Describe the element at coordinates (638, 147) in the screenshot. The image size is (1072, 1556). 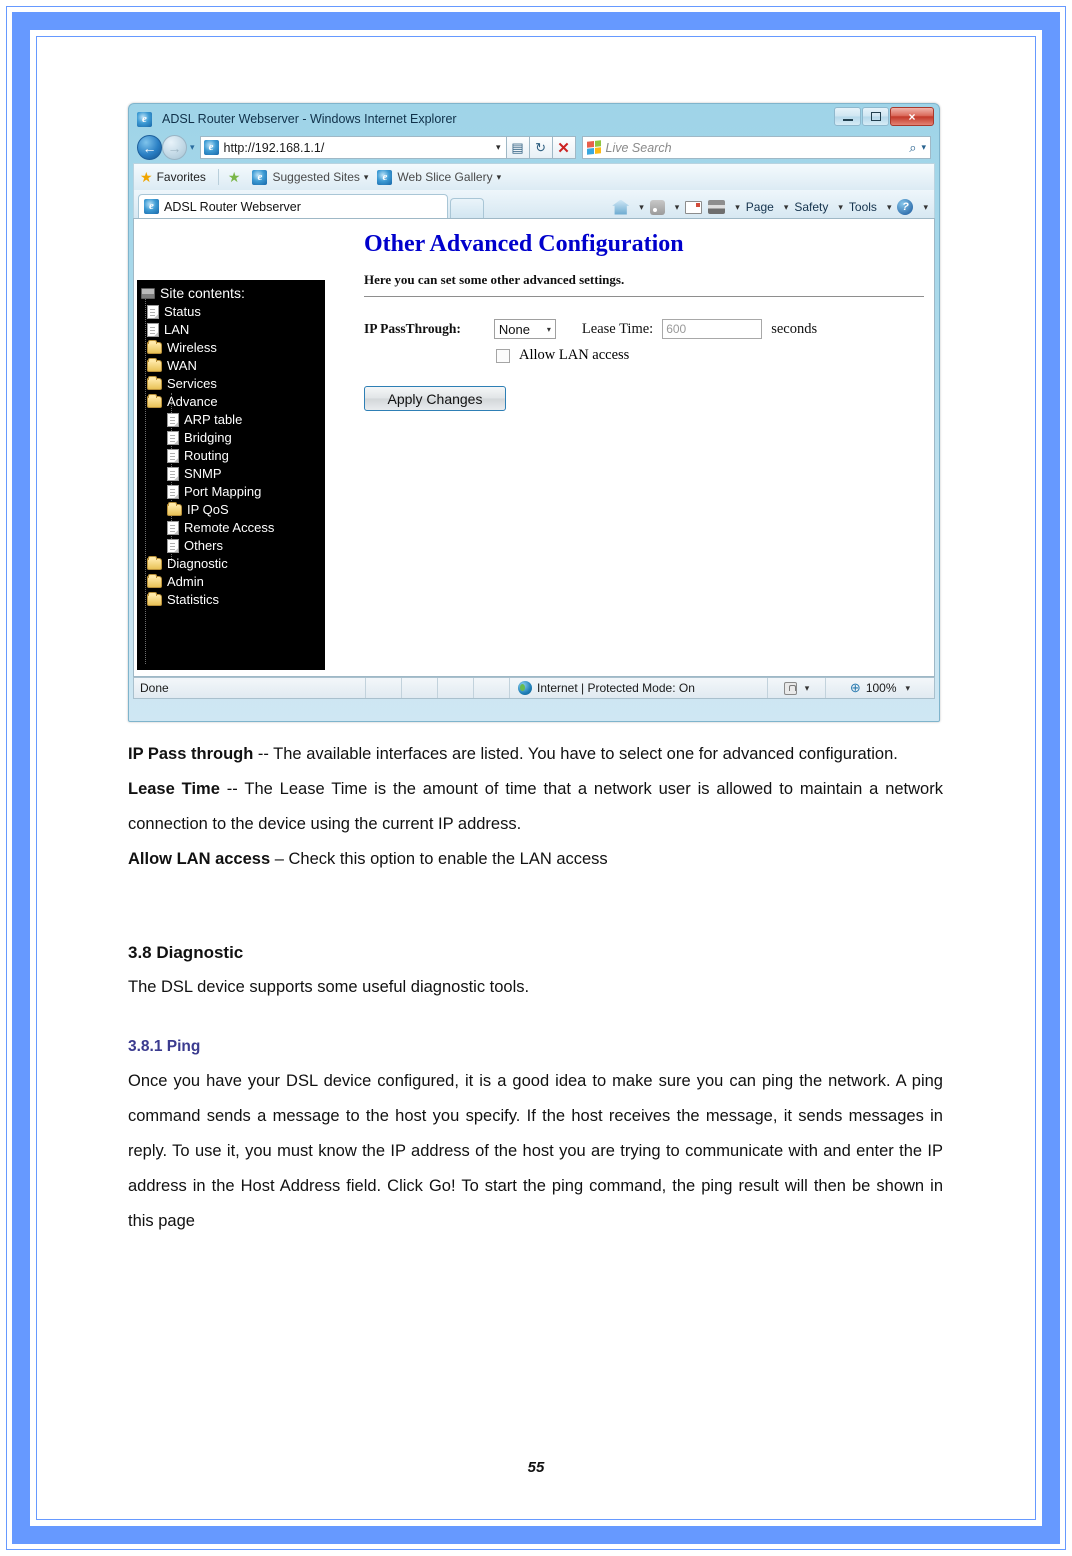
I see `search-placeholder: Live Search` at that location.